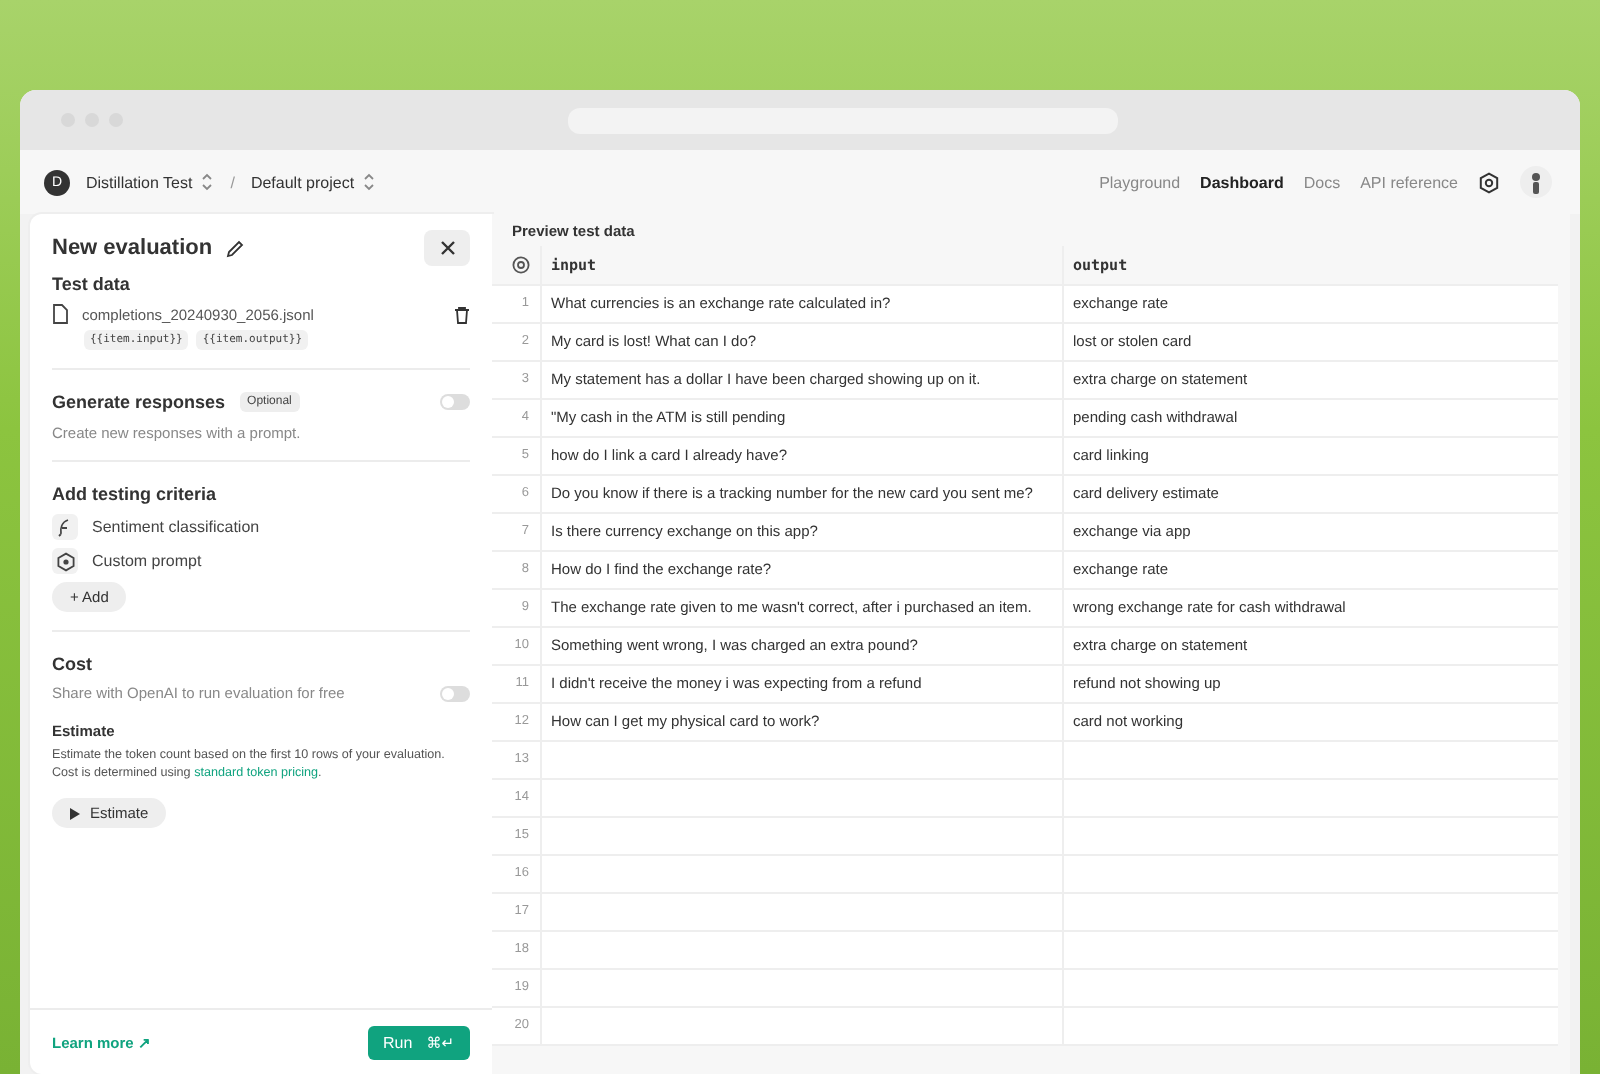 The height and width of the screenshot is (1074, 1600). I want to click on criterion-item: Sentiment classification, so click(176, 527).